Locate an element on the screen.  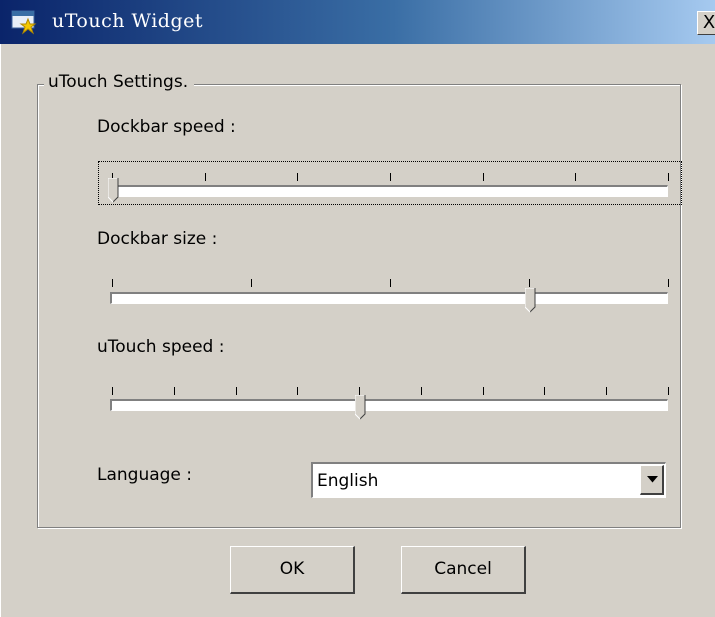
dockbar-size-label: Dockbar size : is located at coordinates (157, 239).